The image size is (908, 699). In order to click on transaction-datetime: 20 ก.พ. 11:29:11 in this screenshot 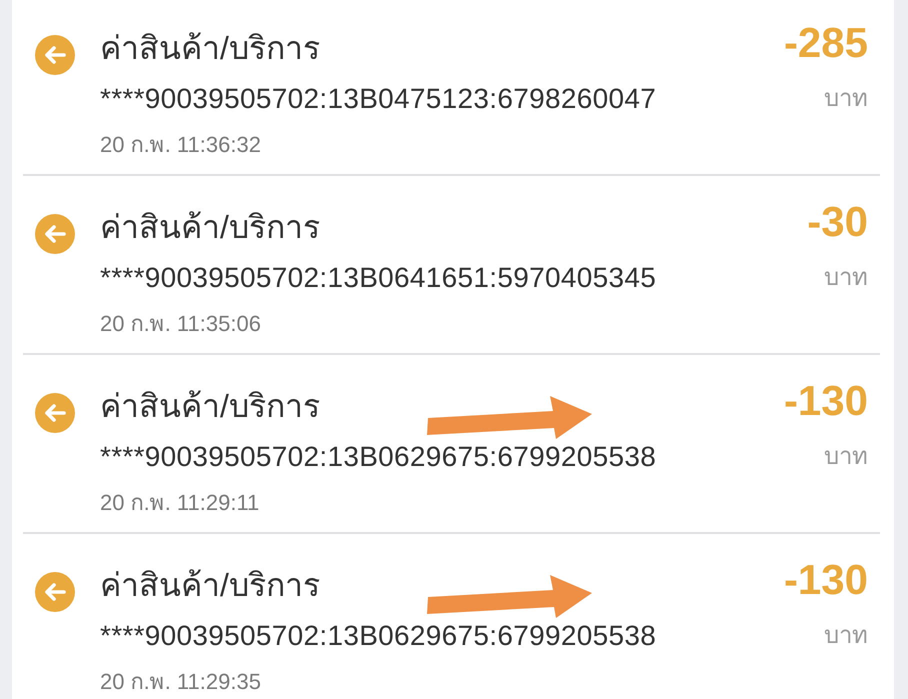, I will do `click(180, 503)`.